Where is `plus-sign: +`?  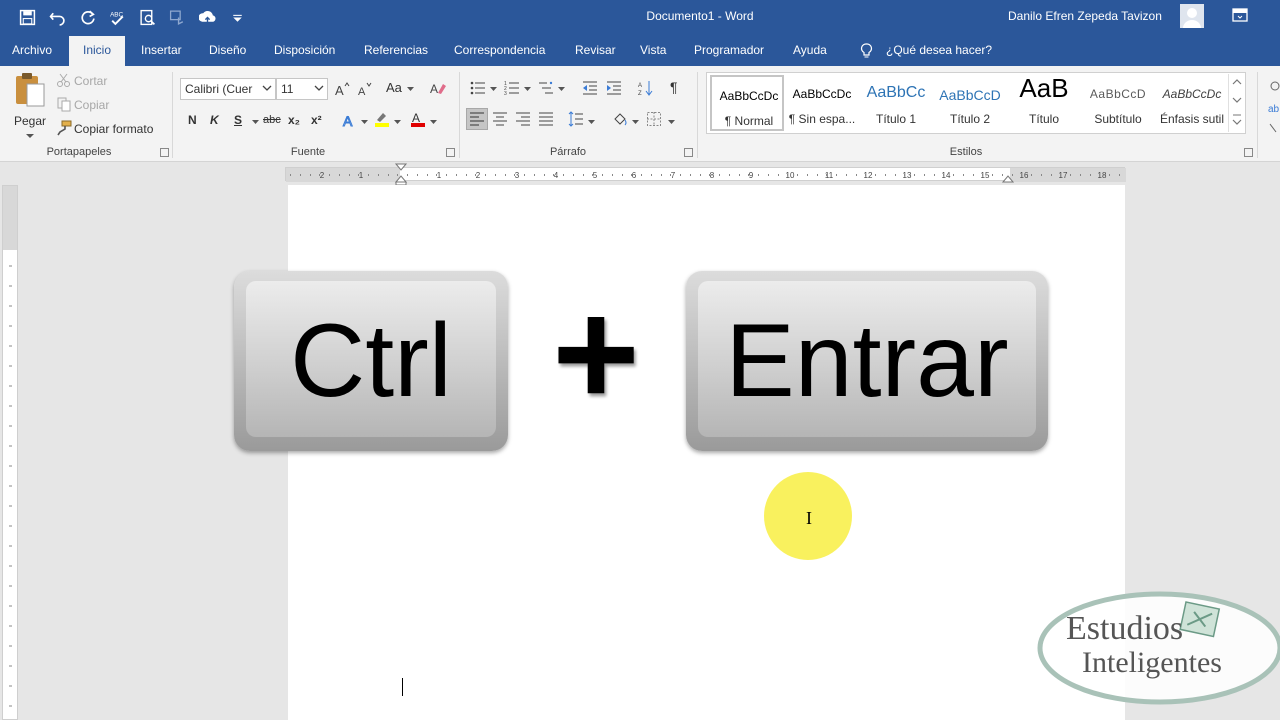 plus-sign: + is located at coordinates (596, 353).